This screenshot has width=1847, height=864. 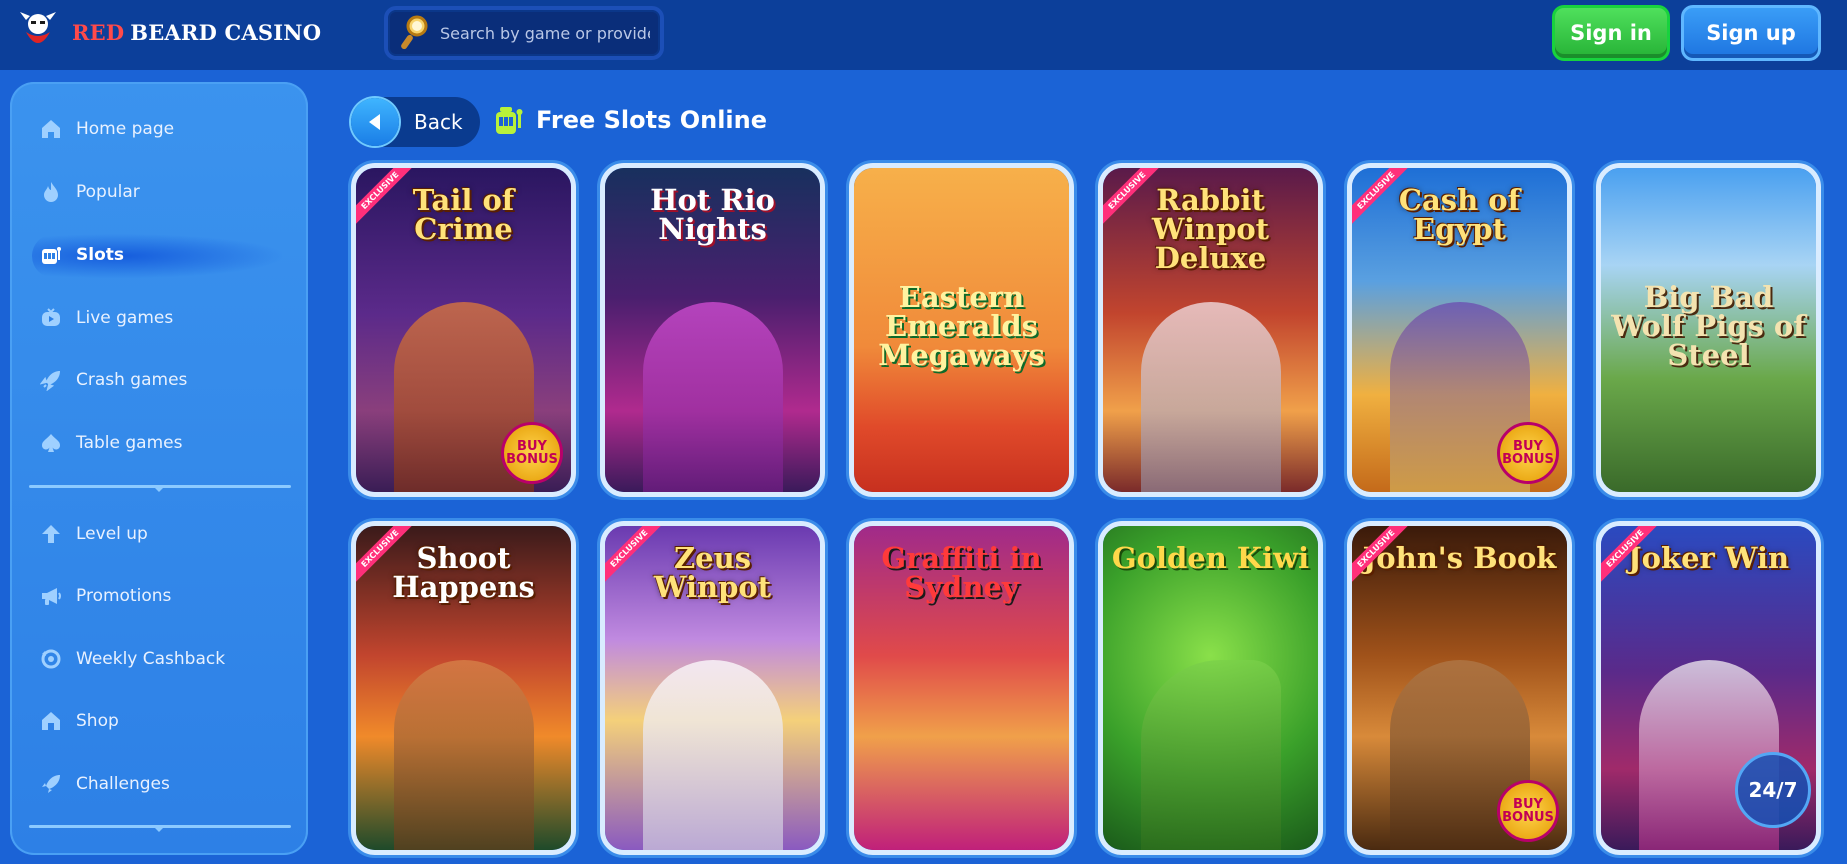 I want to click on sidebar-item-weekly-cashback: Weekly Cashback, so click(x=132, y=659).